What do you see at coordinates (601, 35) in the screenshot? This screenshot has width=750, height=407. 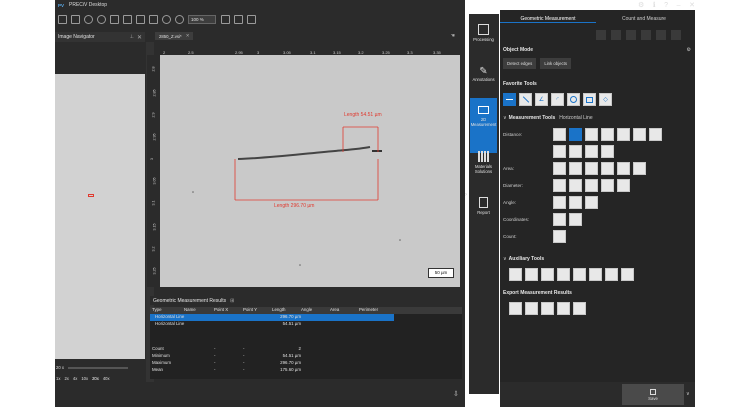 I see `select-pointer-icon` at bounding box center [601, 35].